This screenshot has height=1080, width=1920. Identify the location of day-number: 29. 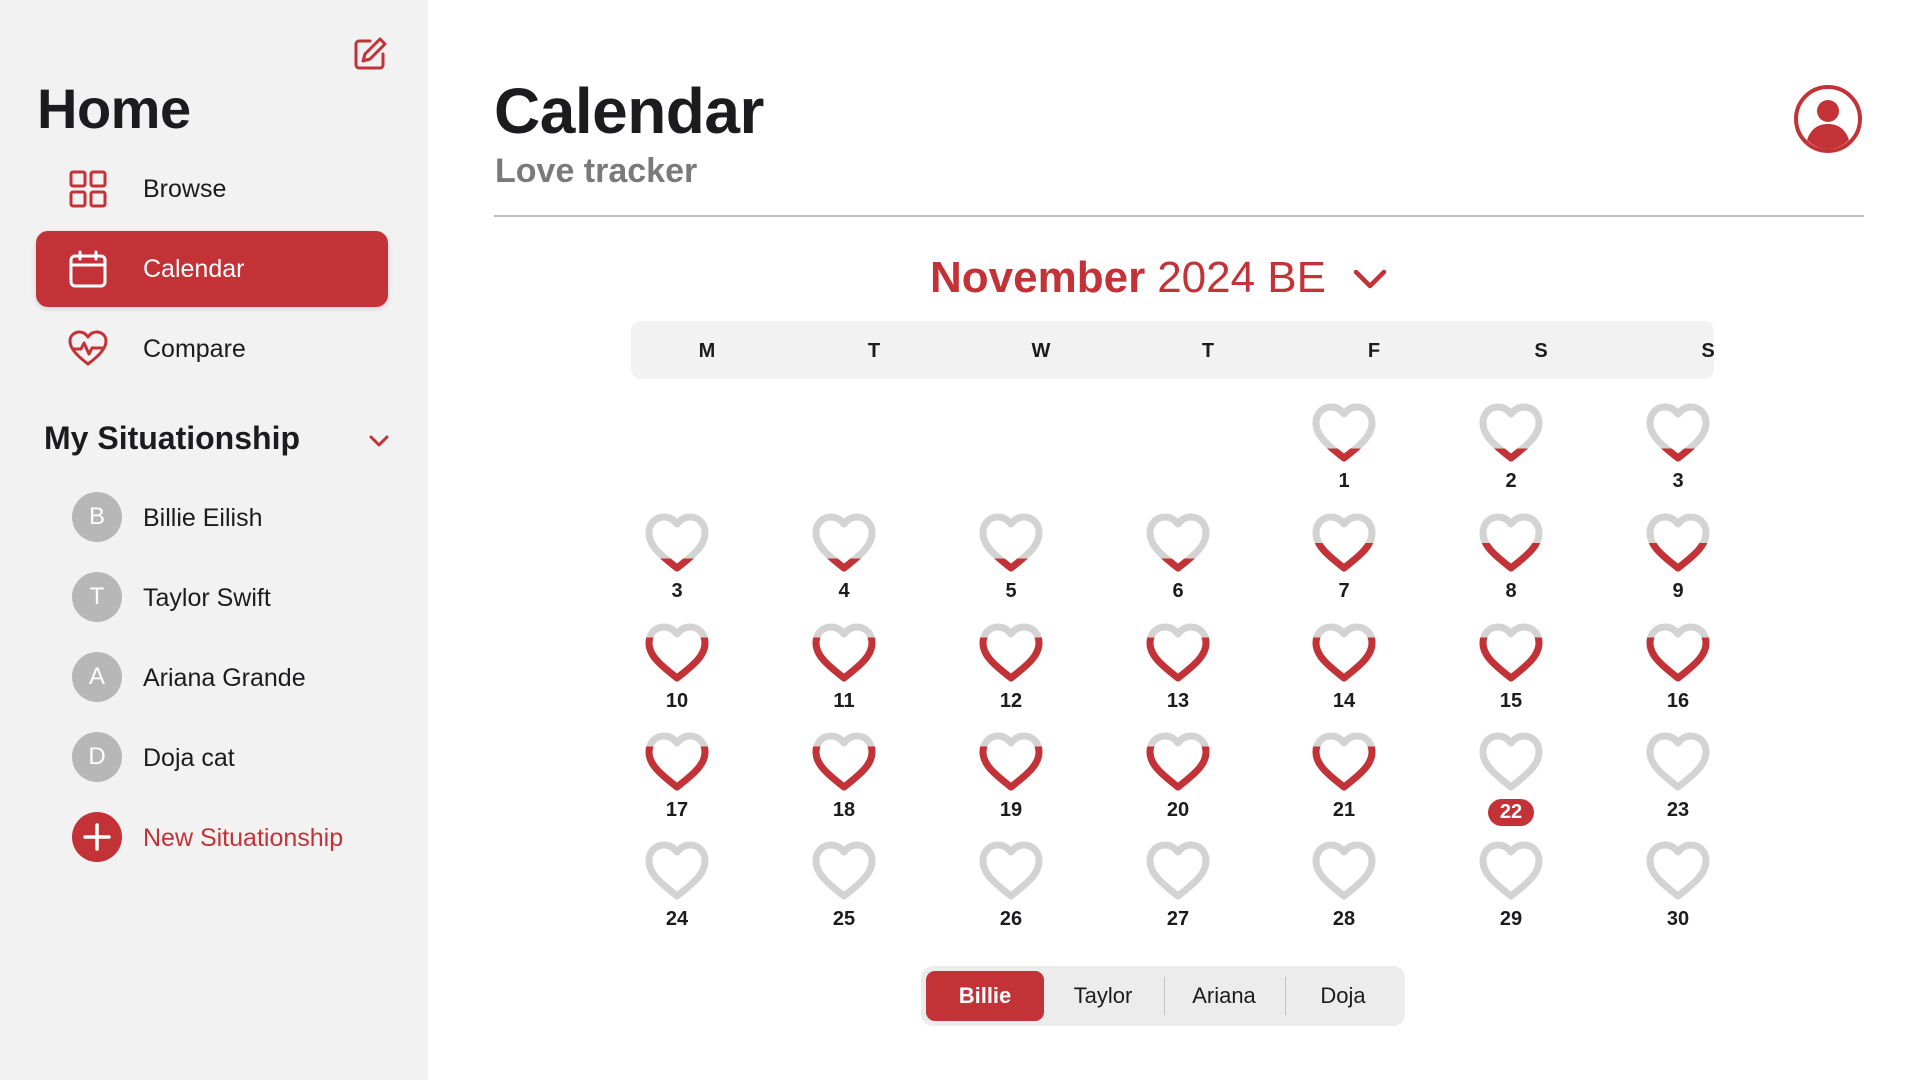
(1511, 919).